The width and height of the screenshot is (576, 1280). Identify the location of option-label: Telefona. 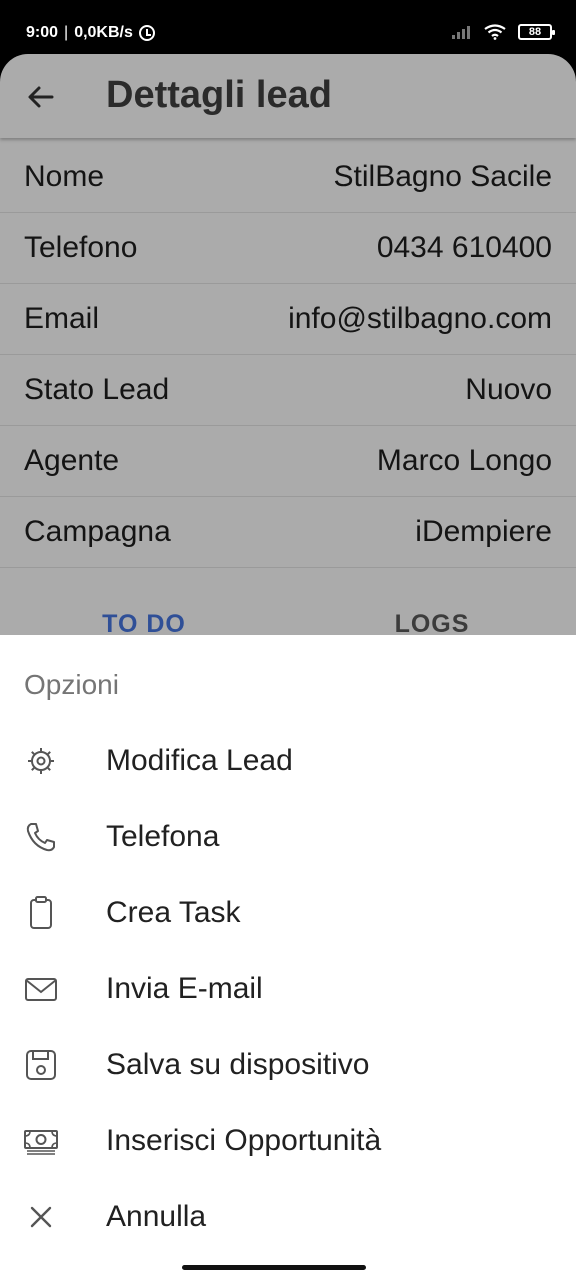
(163, 836).